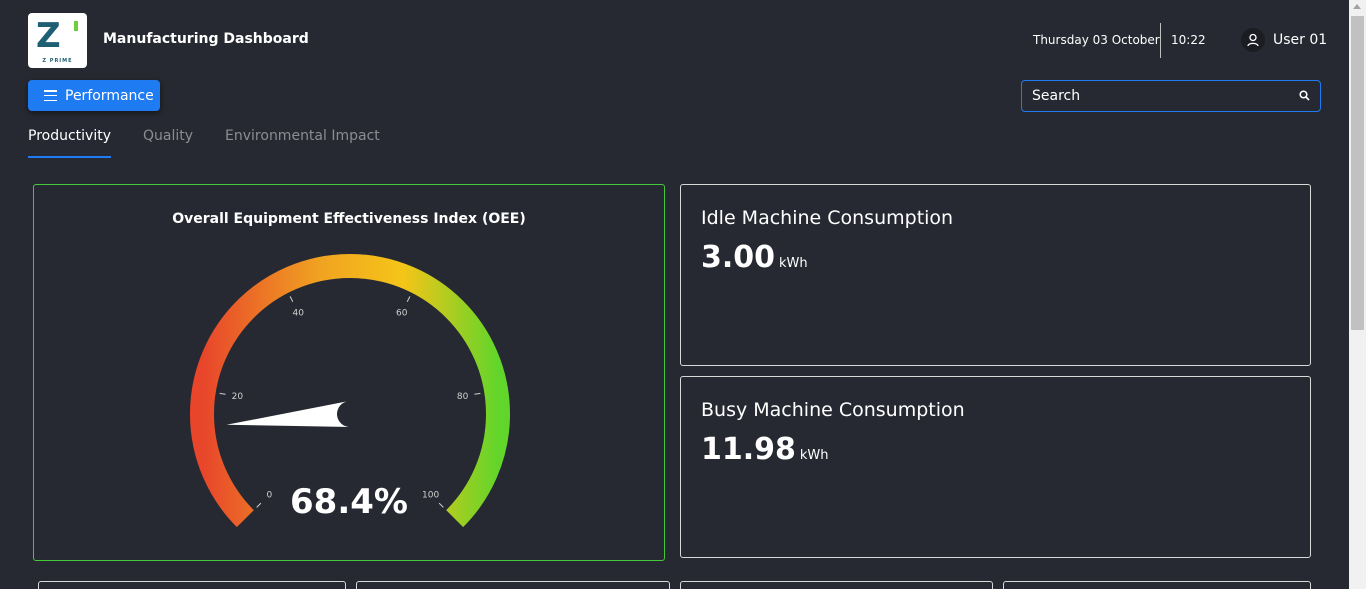  What do you see at coordinates (168, 143) in the screenshot?
I see `tab-quality: Quality` at bounding box center [168, 143].